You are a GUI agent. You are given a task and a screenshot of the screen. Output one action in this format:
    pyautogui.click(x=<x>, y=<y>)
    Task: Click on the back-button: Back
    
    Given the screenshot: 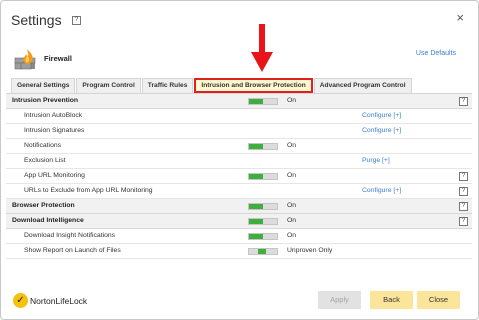 What is the action you would take?
    pyautogui.click(x=391, y=300)
    